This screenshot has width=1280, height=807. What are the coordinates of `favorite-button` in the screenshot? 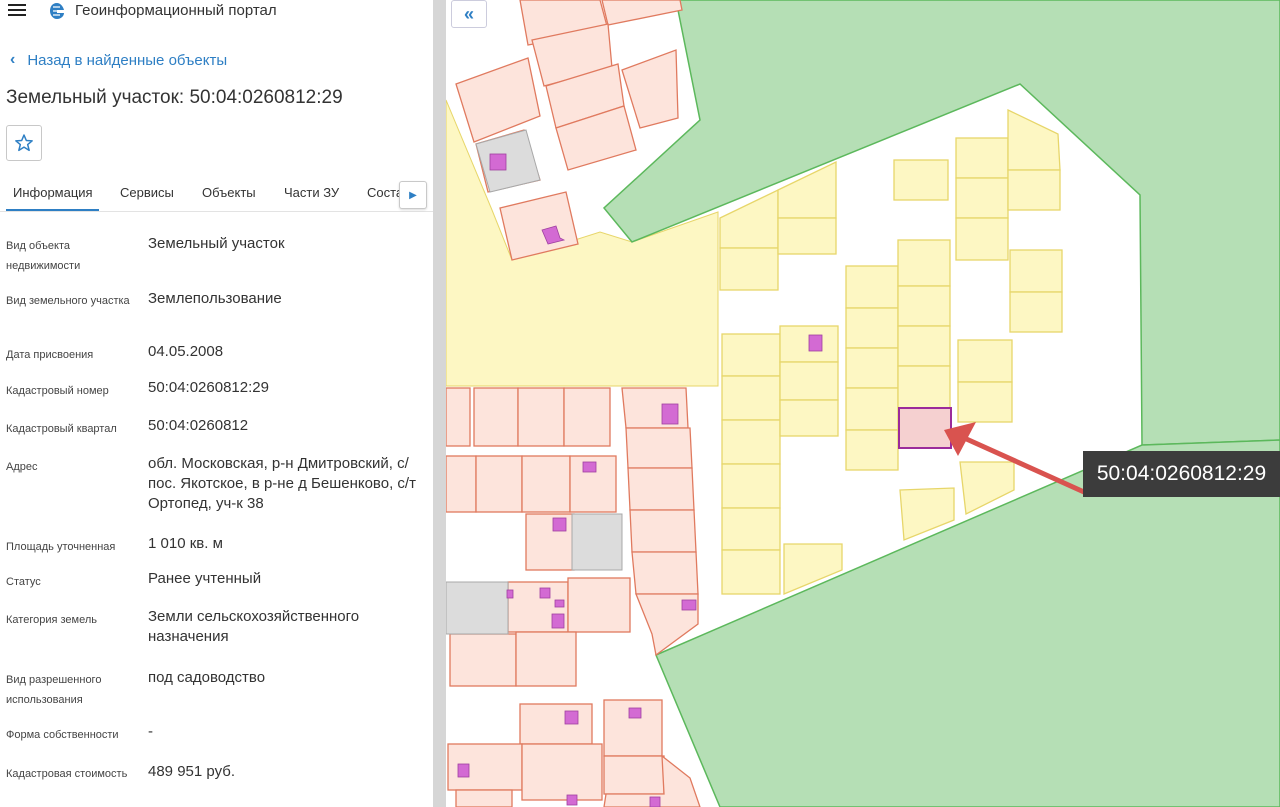 It's located at (24, 143).